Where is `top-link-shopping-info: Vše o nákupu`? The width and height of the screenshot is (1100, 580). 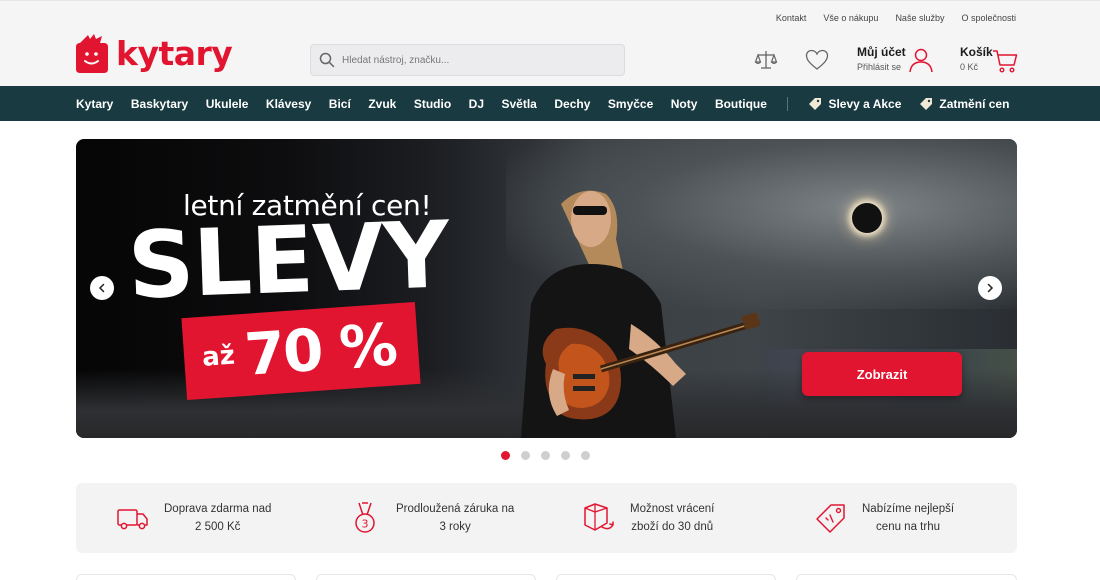
top-link-shopping-info: Vše o nákupu is located at coordinates (850, 18).